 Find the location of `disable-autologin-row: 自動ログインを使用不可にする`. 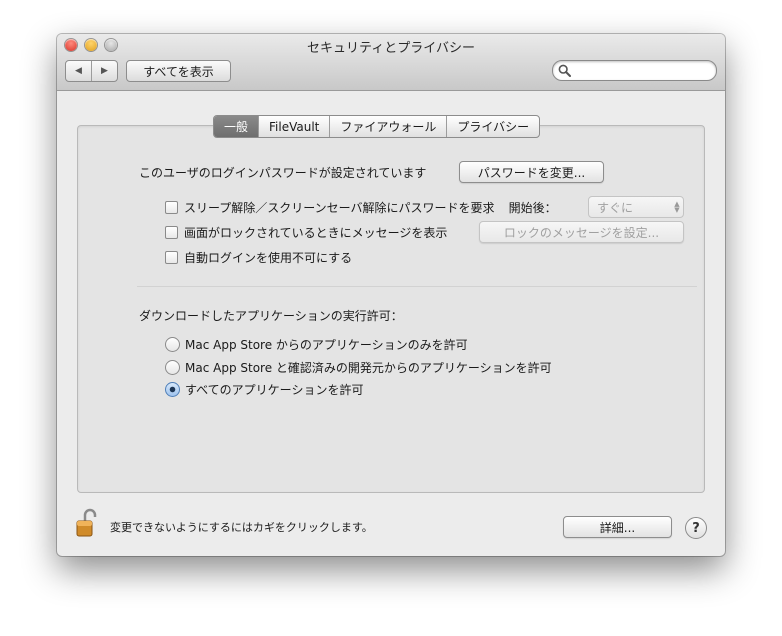

disable-autologin-row: 自動ログインを使用不可にする is located at coordinates (258, 257).